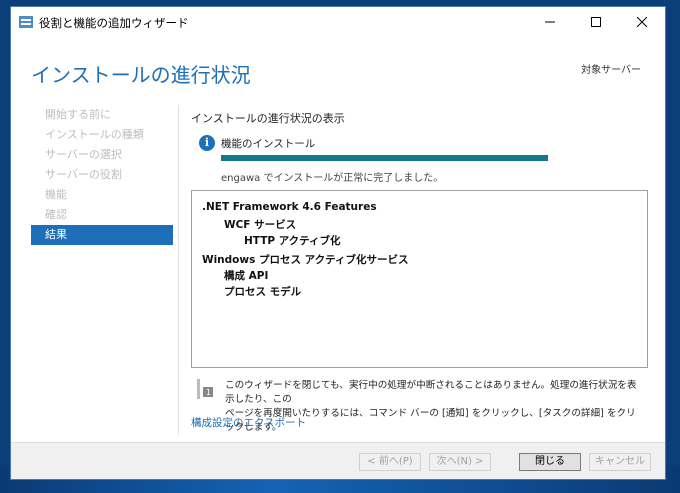 The width and height of the screenshot is (680, 493). Describe the element at coordinates (289, 207) in the screenshot. I see `list-item: .NET Framework 4.6 Features` at that location.